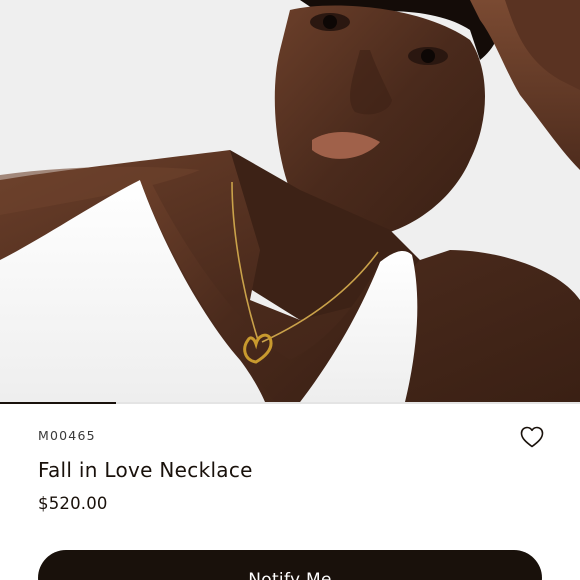 The width and height of the screenshot is (580, 580). I want to click on product-sku: M00465, so click(67, 435).